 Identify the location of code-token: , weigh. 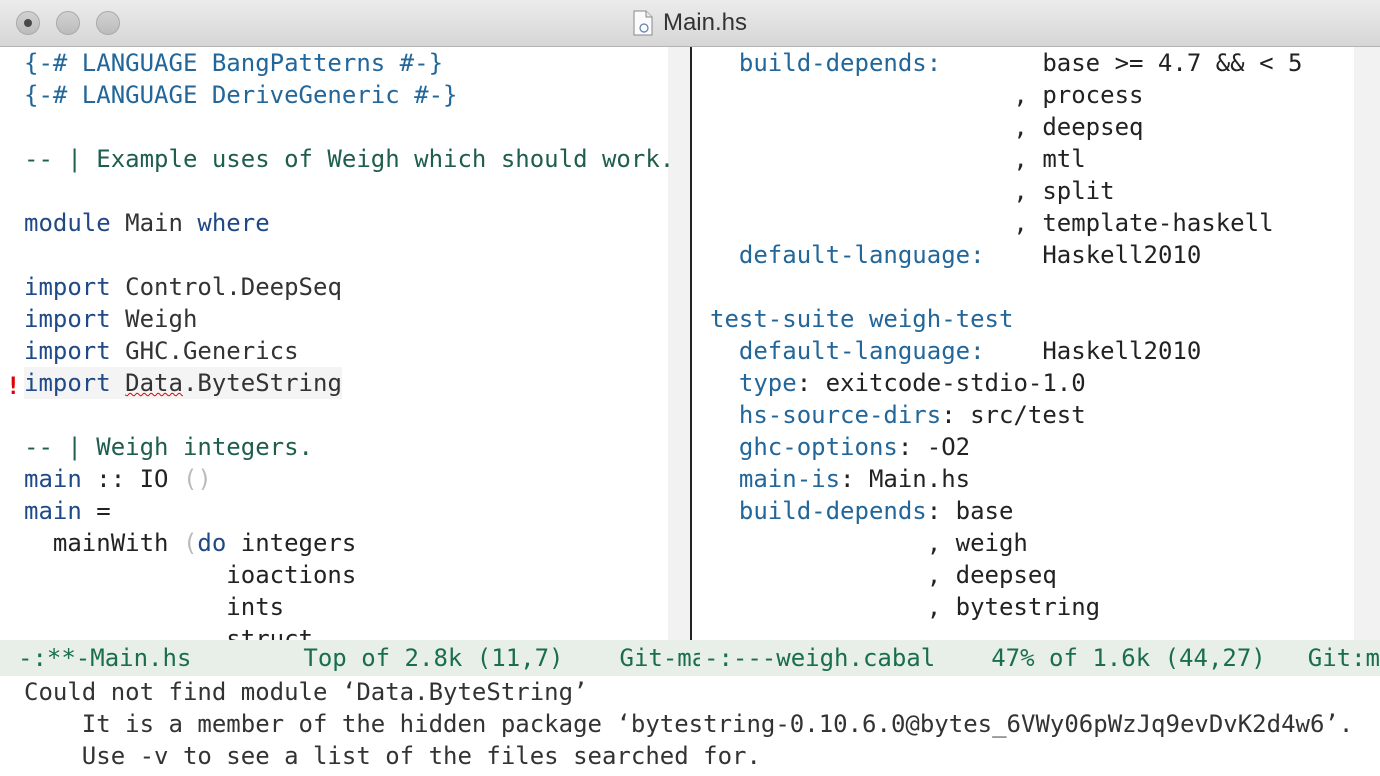
(869, 543).